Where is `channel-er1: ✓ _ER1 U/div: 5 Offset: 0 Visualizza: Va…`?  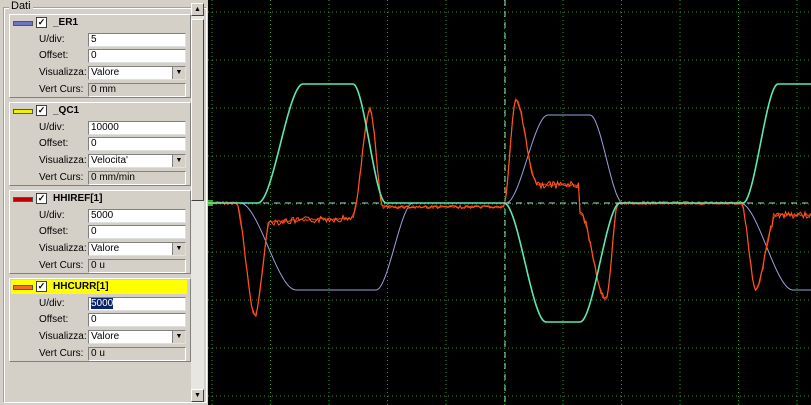
channel-er1: ✓ _ER1 U/div: 5 Offset: 0 Visualizza: Va… is located at coordinates (100, 56).